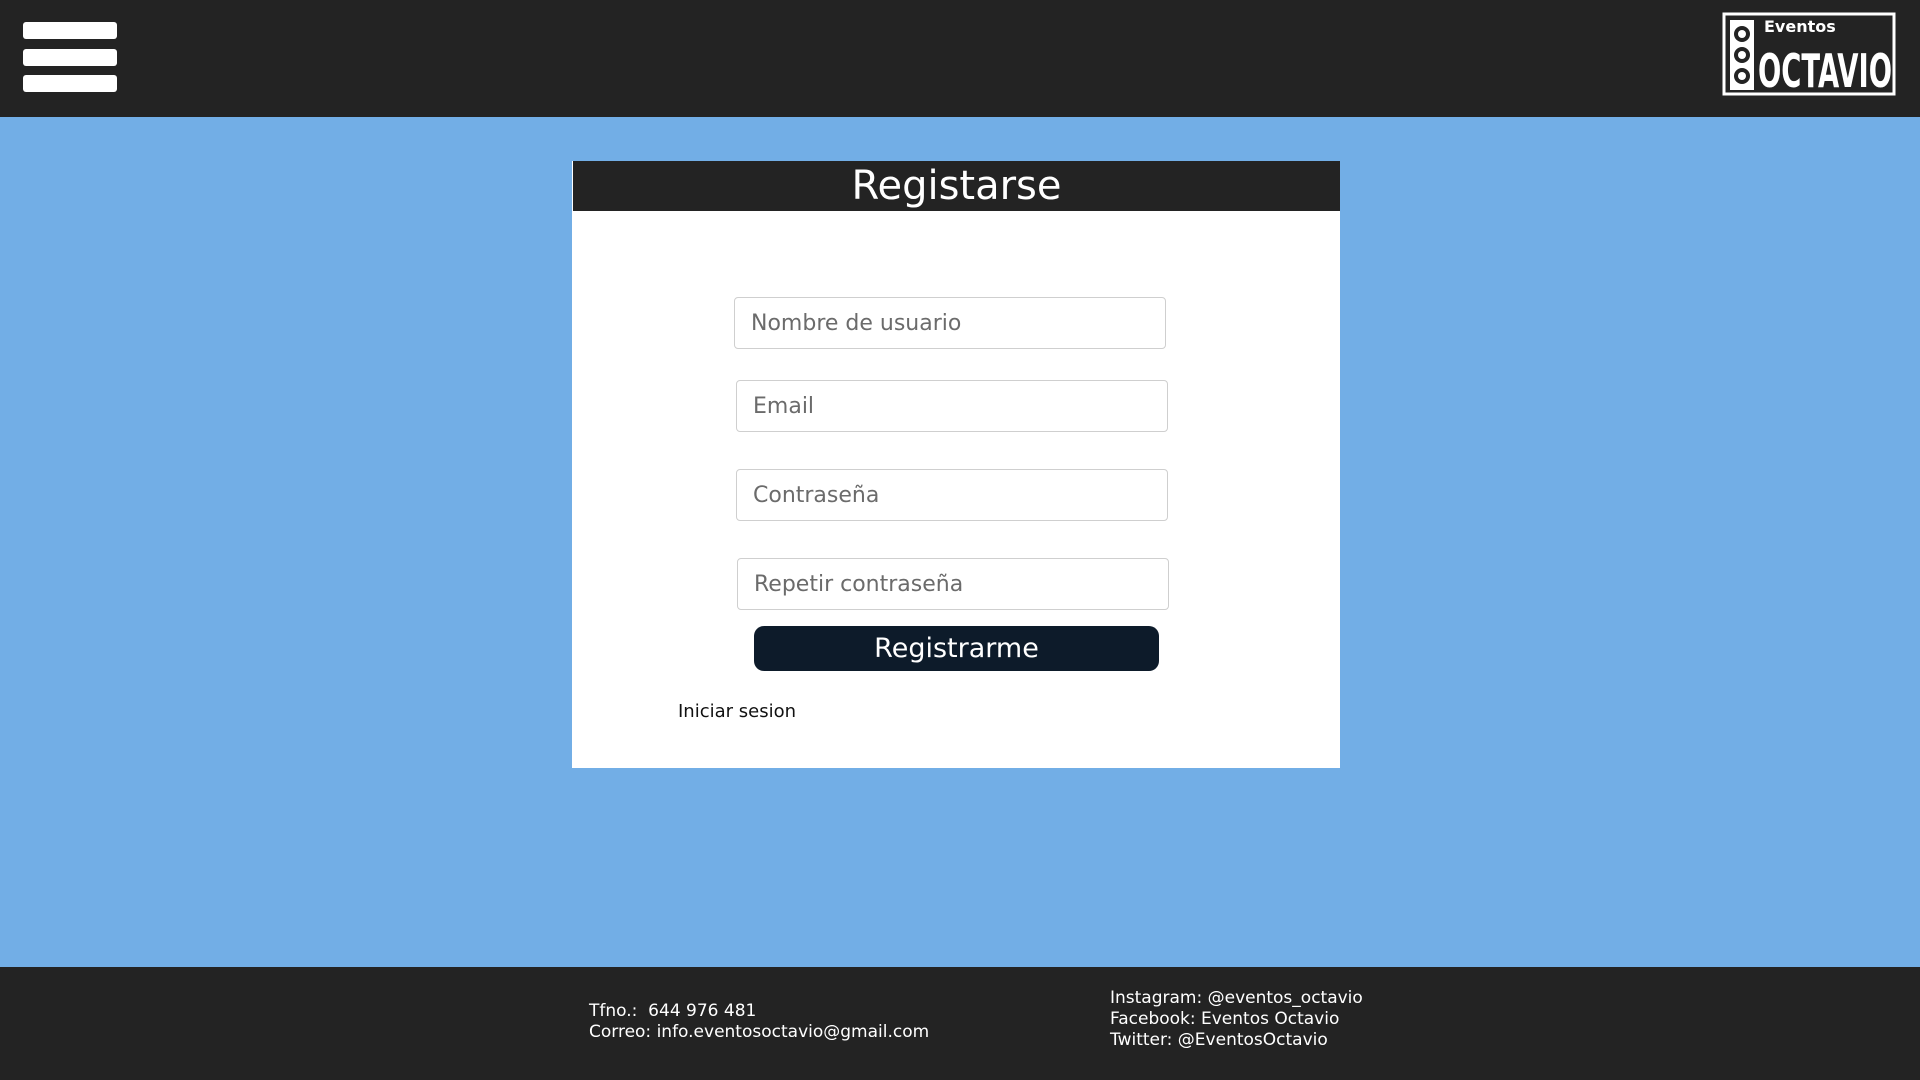  I want to click on login-link: Iniciar sesion, so click(737, 711).